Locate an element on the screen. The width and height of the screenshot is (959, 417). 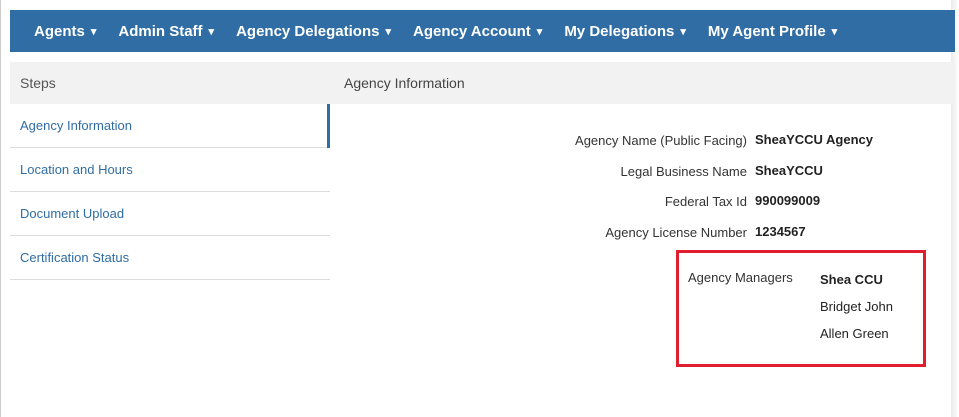
manager-name: Bridget John is located at coordinates (856, 306).